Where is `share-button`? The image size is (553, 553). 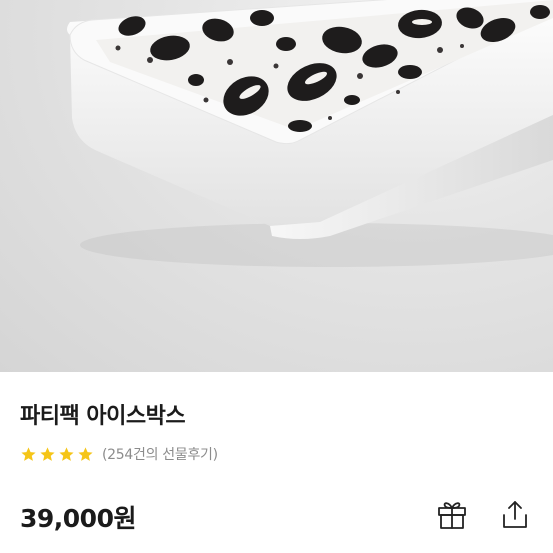 share-button is located at coordinates (515, 514).